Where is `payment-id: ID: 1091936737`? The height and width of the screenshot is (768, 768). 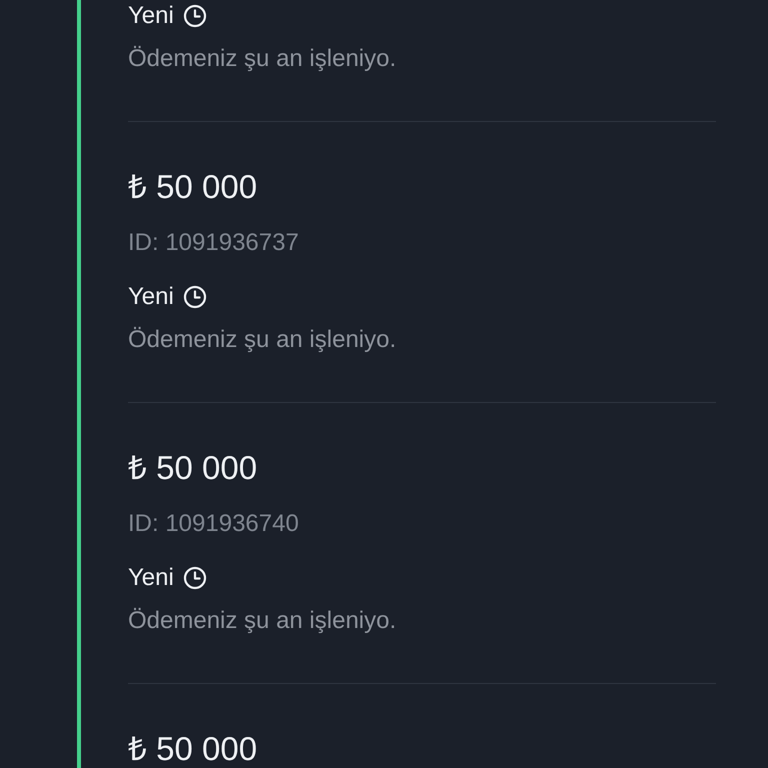
payment-id: ID: 1091936737 is located at coordinates (214, 243).